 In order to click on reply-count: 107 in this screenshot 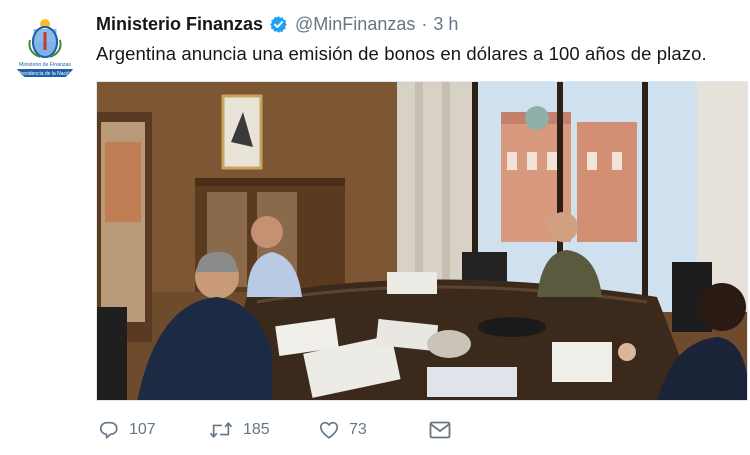, I will do `click(142, 429)`.